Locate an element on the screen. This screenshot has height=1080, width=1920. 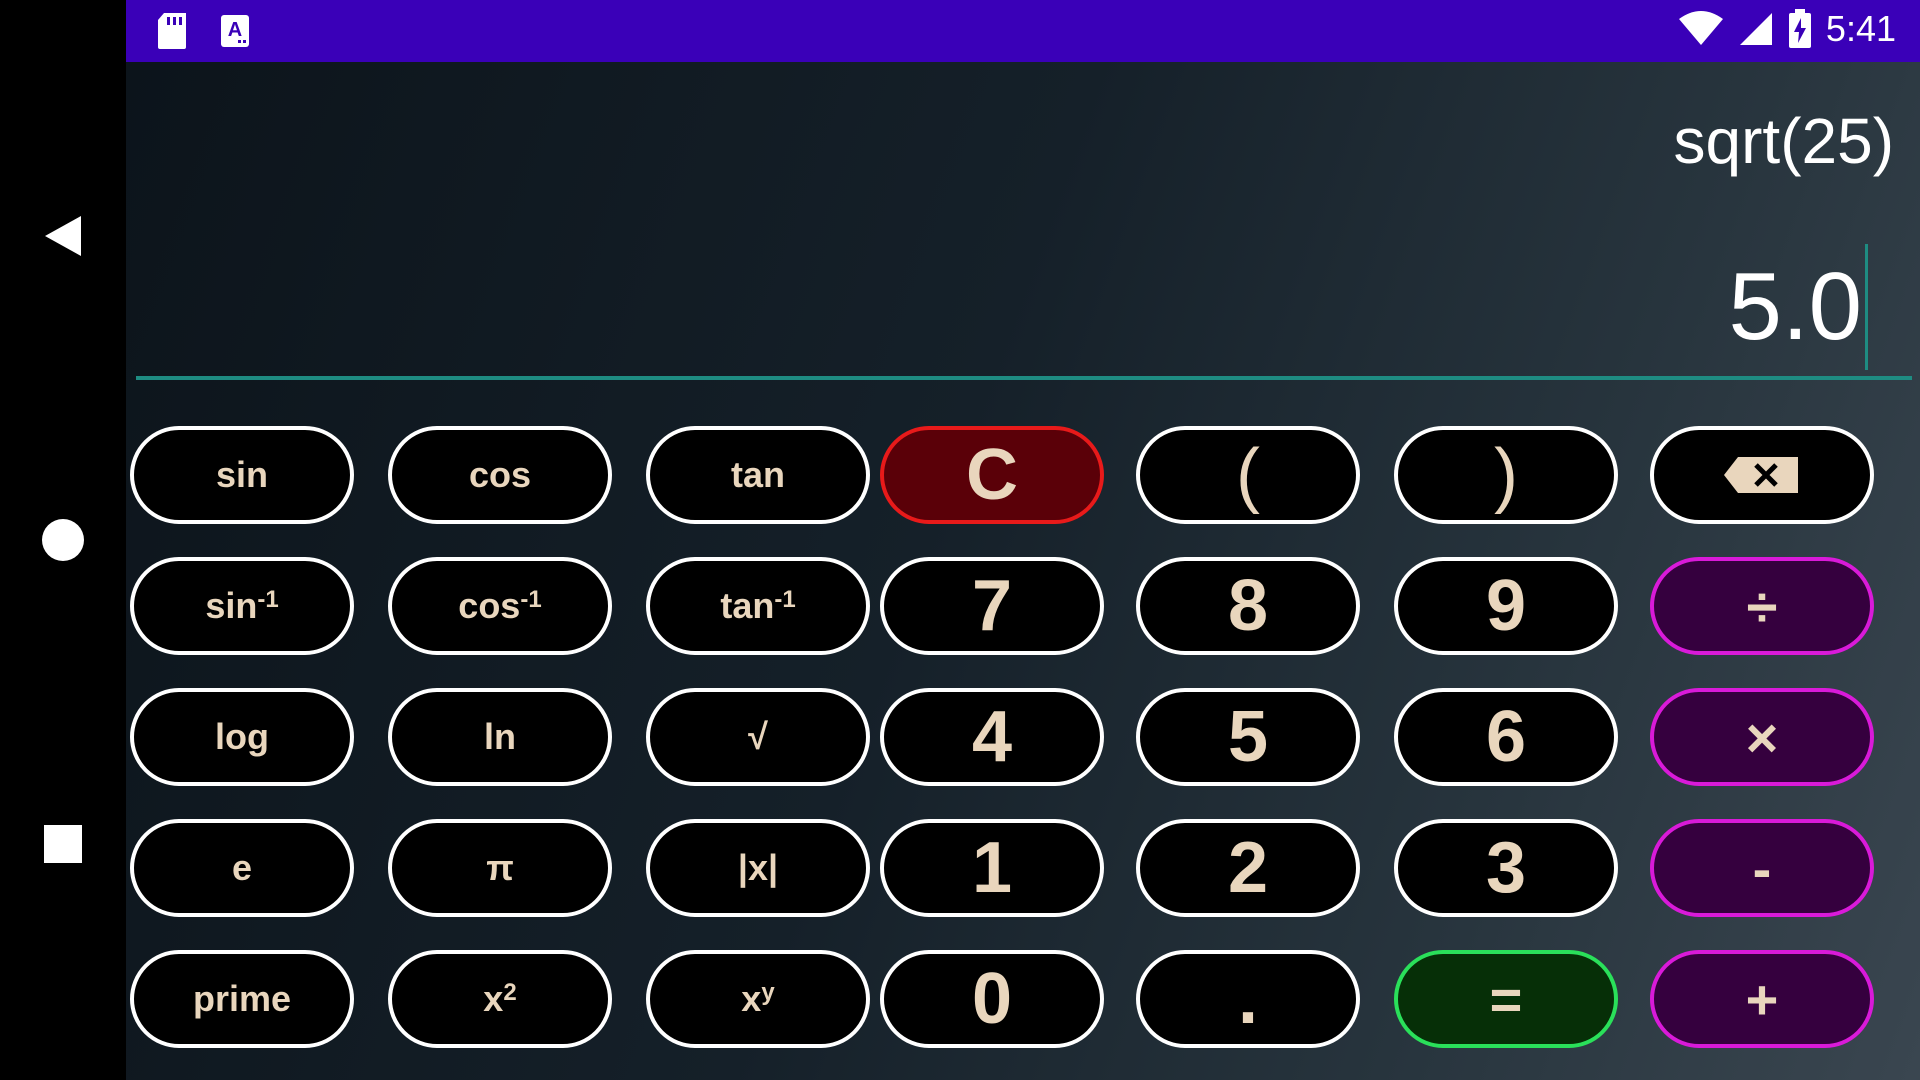
recents-button is located at coordinates (63, 844).